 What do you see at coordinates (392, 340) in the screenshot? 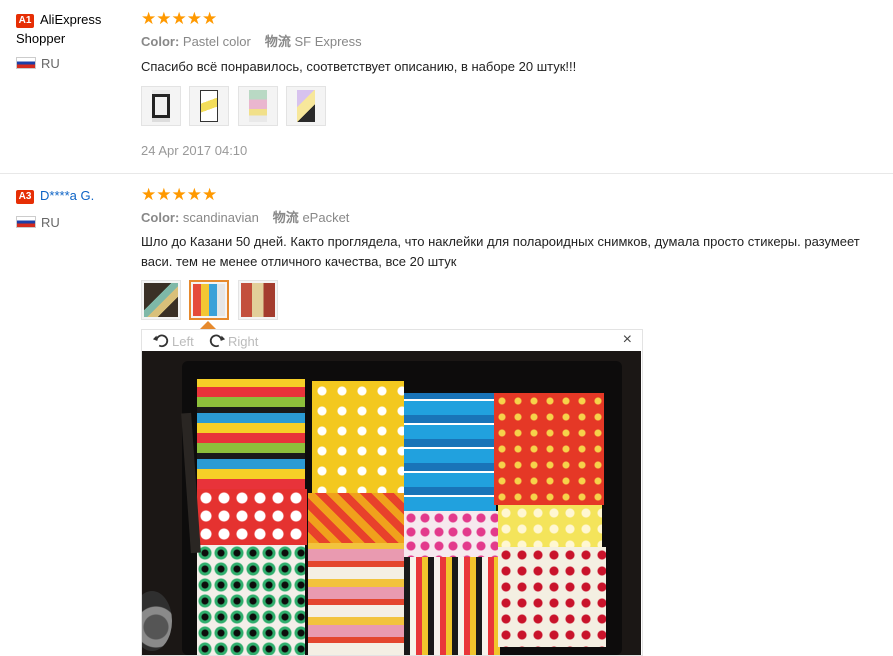
I see `viewer-toolbar: Left Right ×` at bounding box center [392, 340].